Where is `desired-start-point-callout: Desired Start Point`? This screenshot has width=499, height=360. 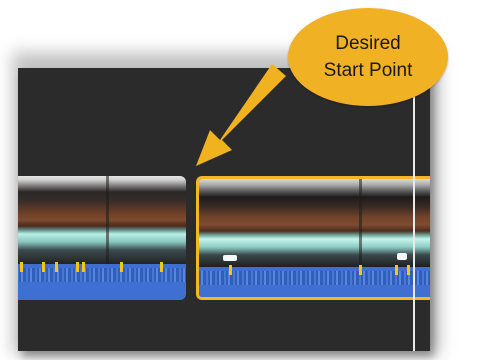 desired-start-point-callout: Desired Start Point is located at coordinates (368, 57).